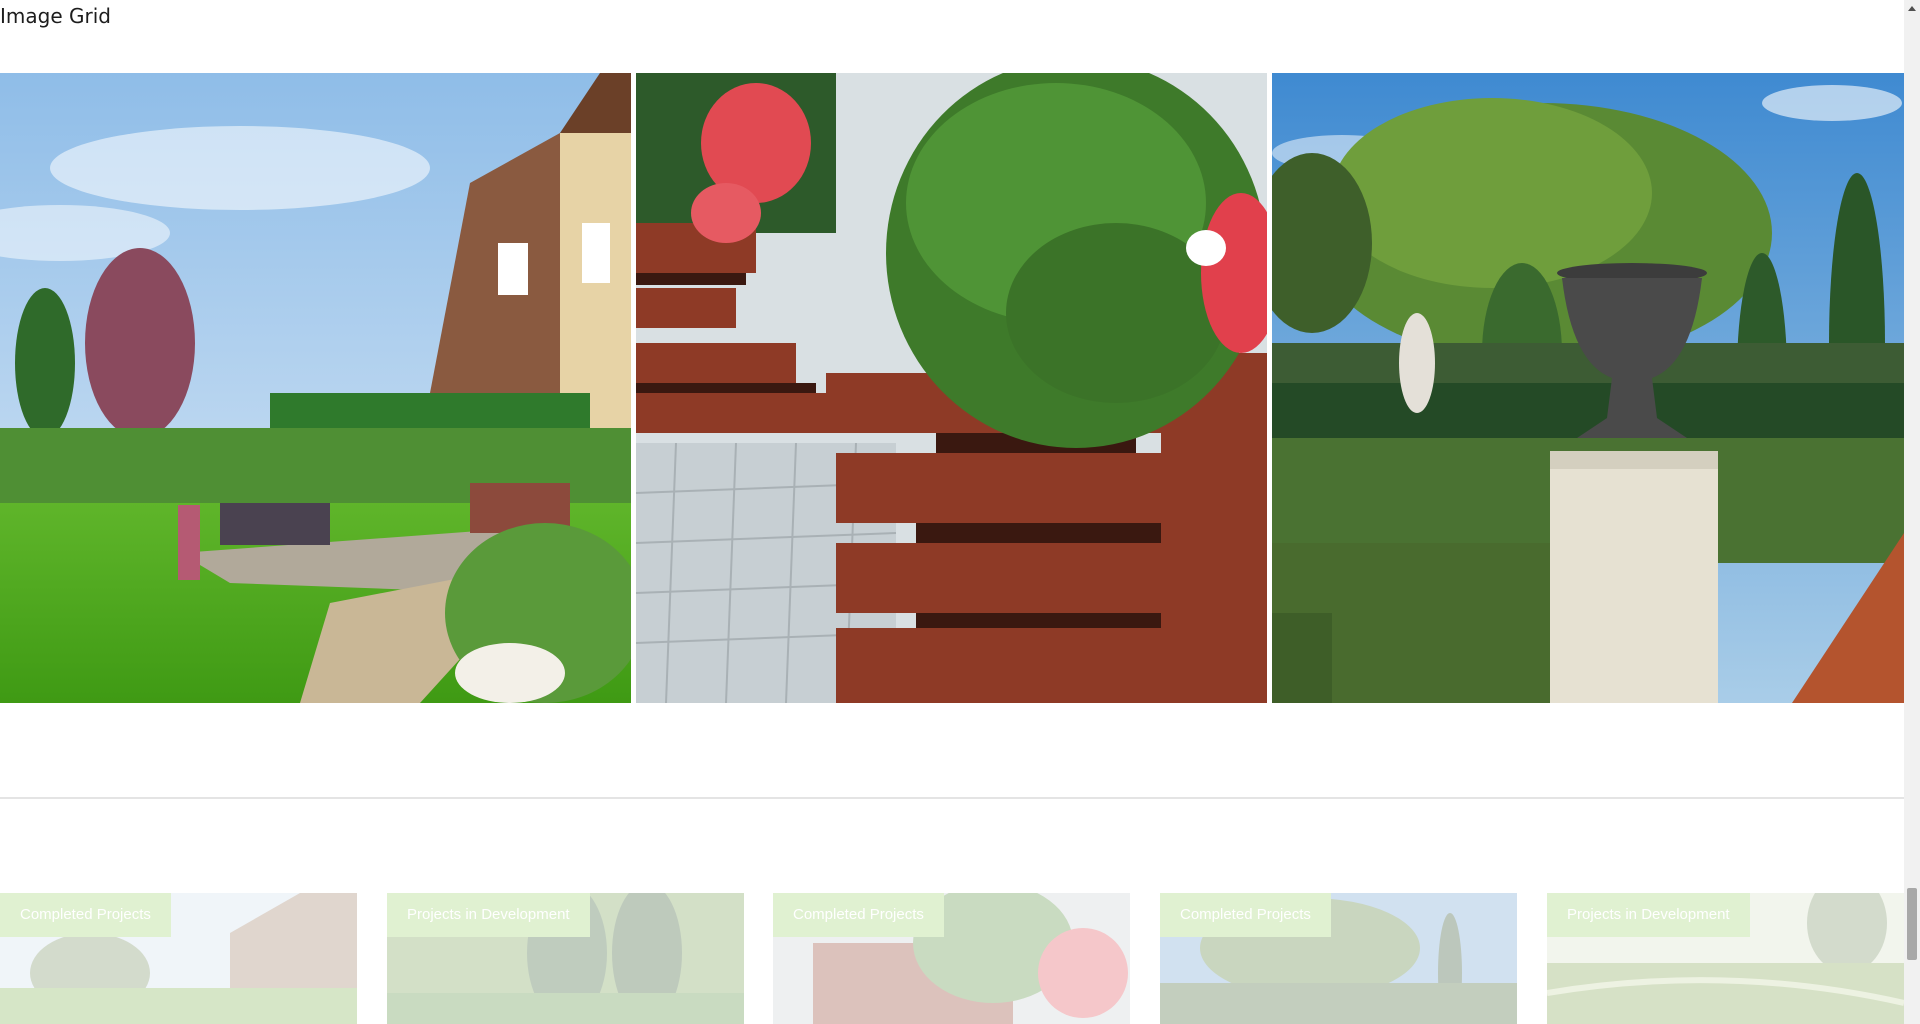 This screenshot has height=1024, width=1920. Describe the element at coordinates (1912, 924) in the screenshot. I see `scrollbar-thumb` at that location.